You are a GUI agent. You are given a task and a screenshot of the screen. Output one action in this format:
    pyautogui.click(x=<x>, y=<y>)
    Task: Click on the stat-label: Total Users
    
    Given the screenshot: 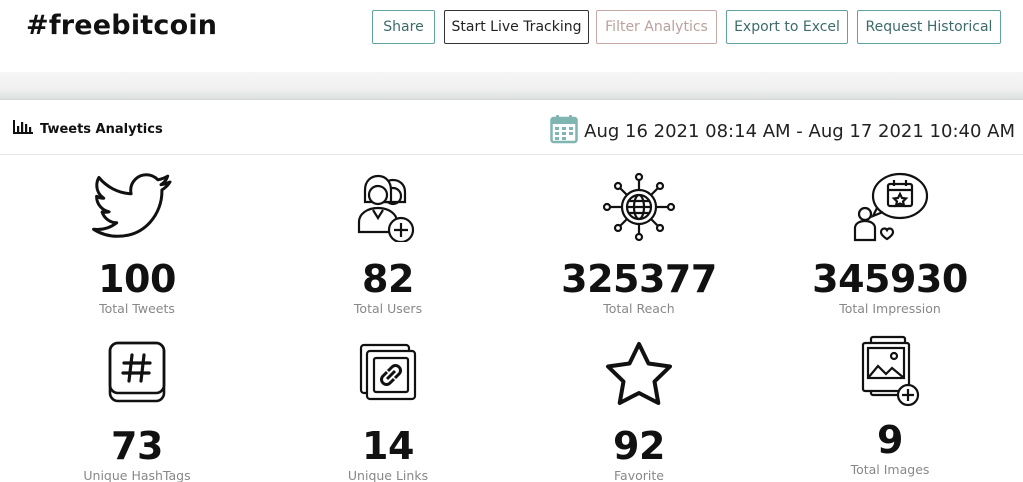 What is the action you would take?
    pyautogui.click(x=388, y=308)
    